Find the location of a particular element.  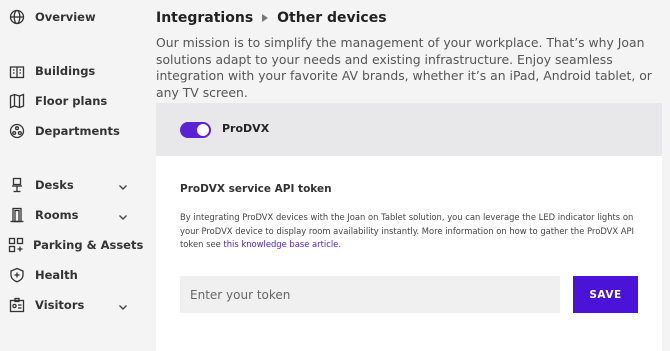

sidebar-item-visitors: Visitors is located at coordinates (70, 305).